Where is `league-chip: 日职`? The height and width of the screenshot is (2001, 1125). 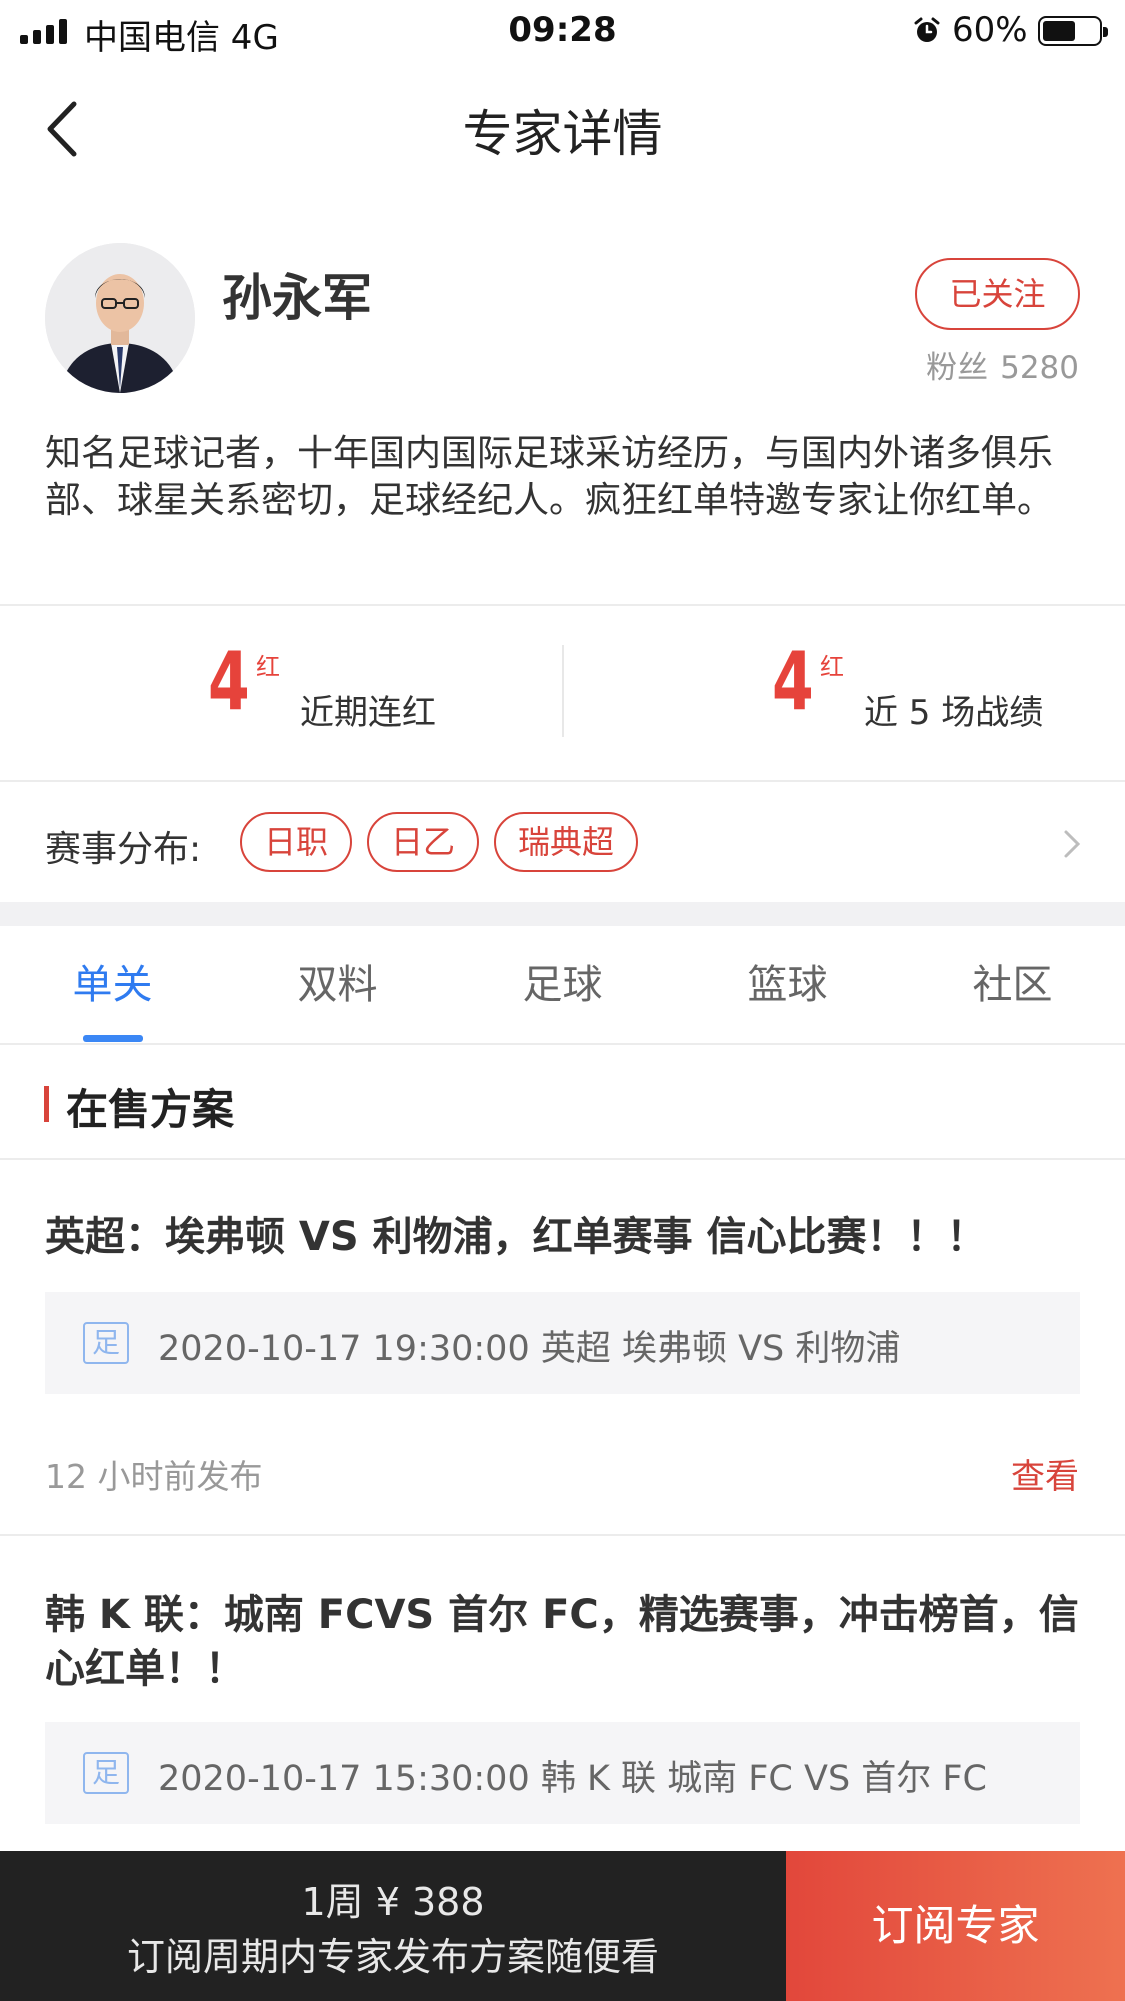
league-chip: 日职 is located at coordinates (296, 842).